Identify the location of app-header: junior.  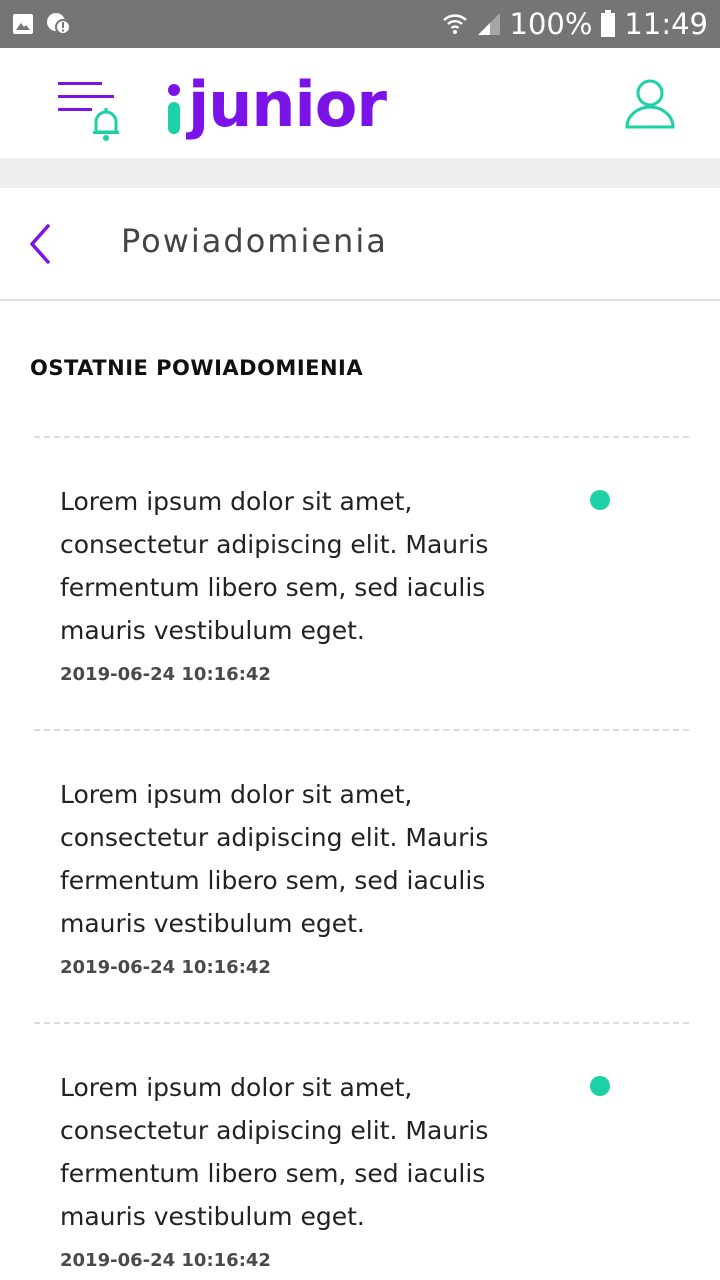
(360, 103).